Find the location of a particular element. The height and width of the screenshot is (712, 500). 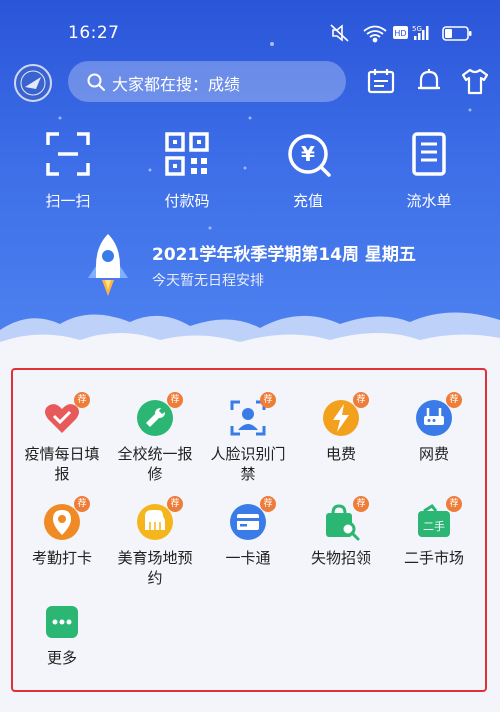

recharge-icon: ¥ is located at coordinates (309, 155).